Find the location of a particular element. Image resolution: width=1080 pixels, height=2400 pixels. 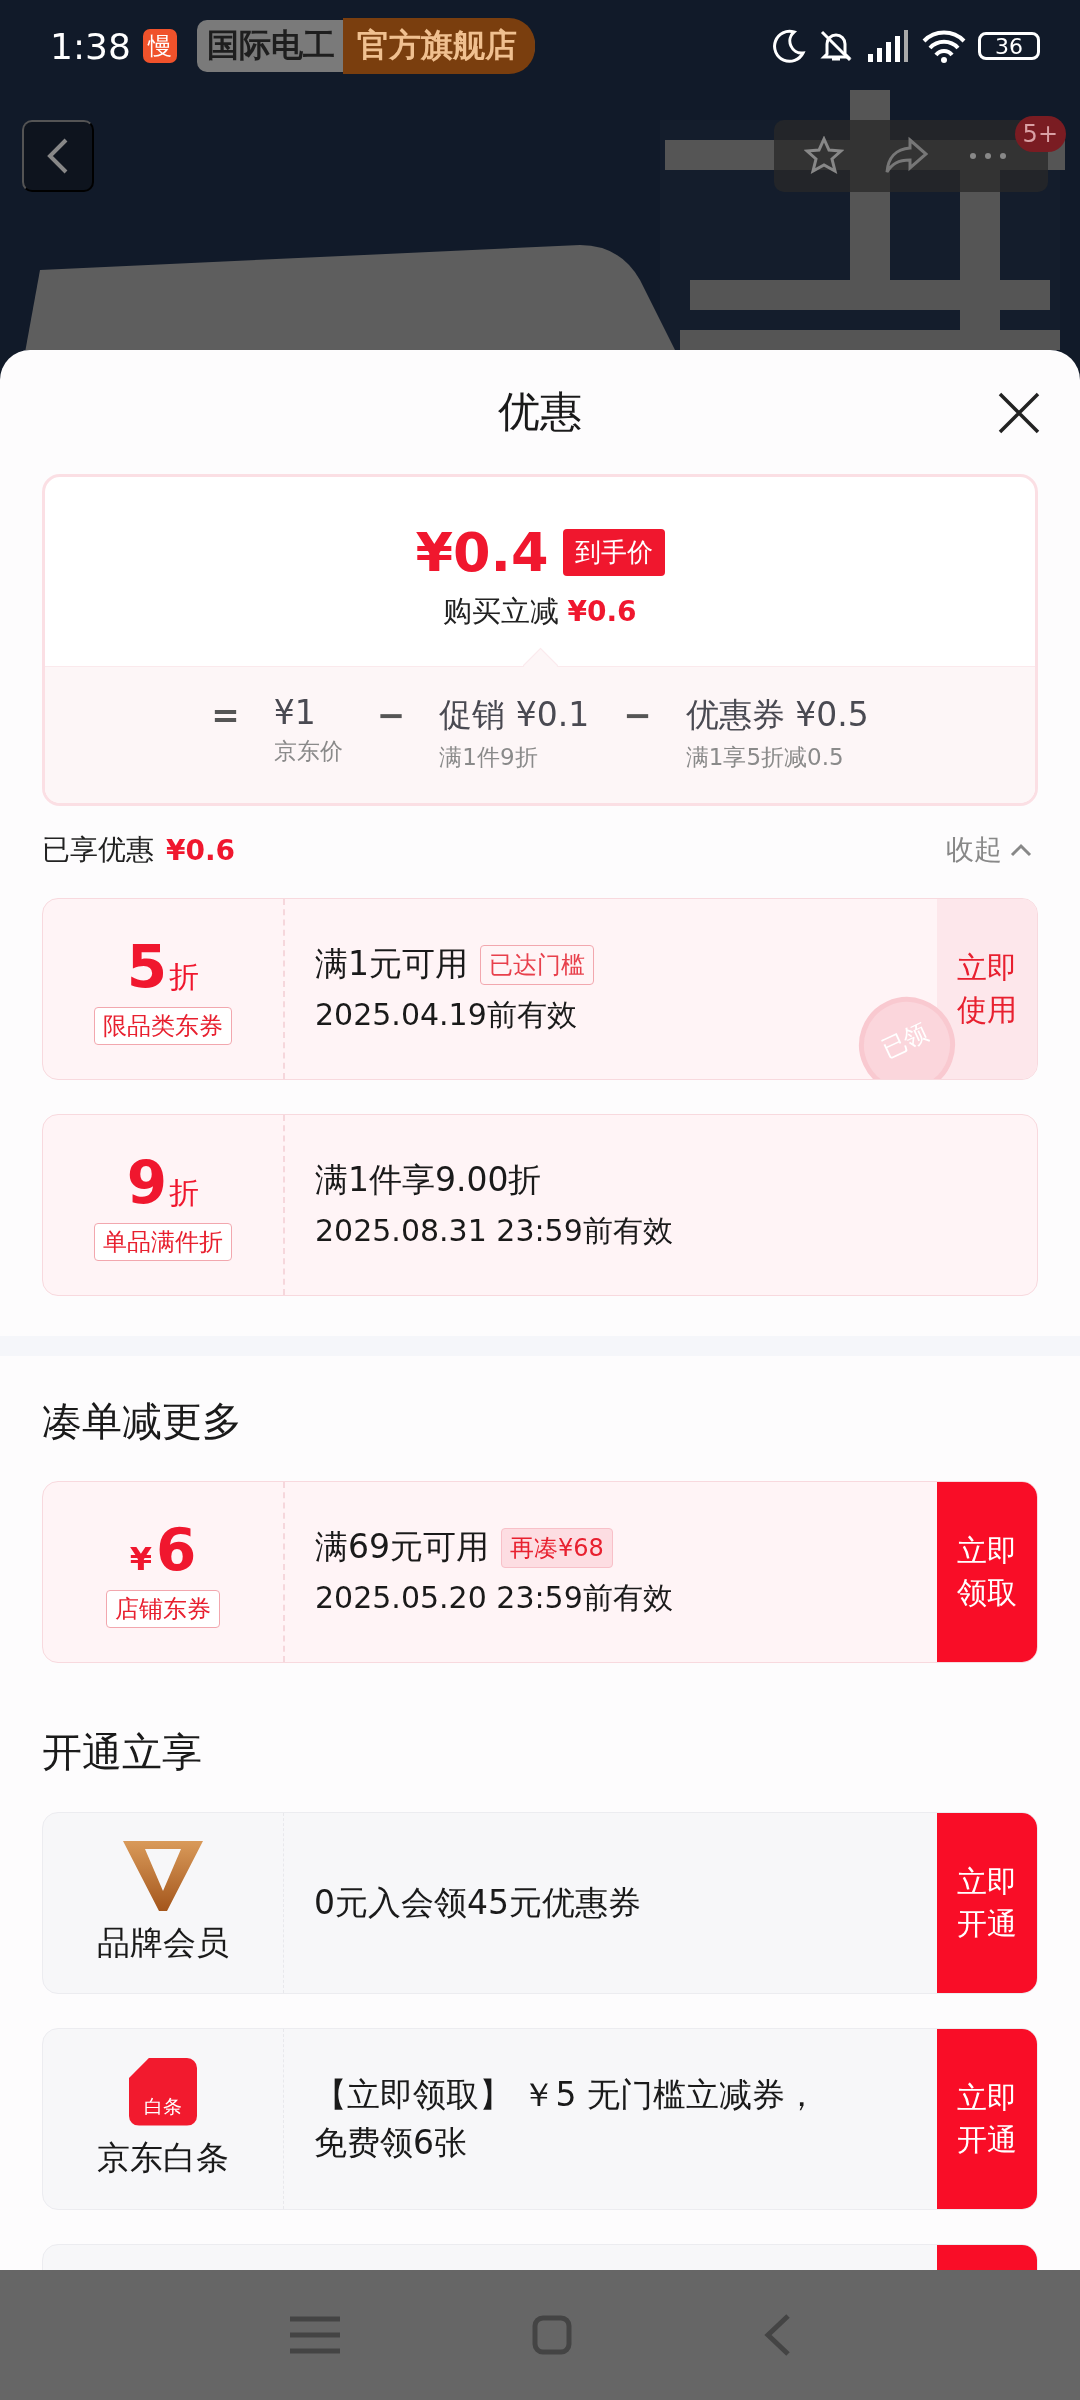

price-tag: 到手价 is located at coordinates (613, 552).